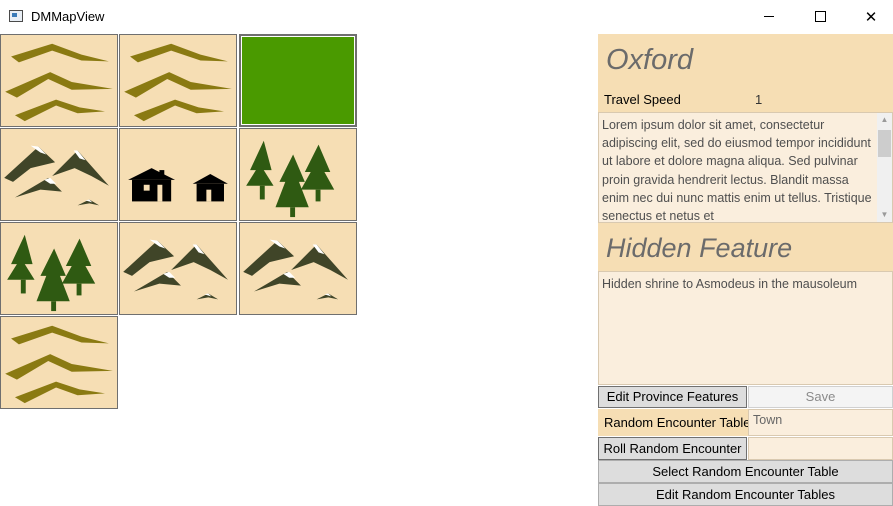  I want to click on maximize-icon, so click(820, 16).